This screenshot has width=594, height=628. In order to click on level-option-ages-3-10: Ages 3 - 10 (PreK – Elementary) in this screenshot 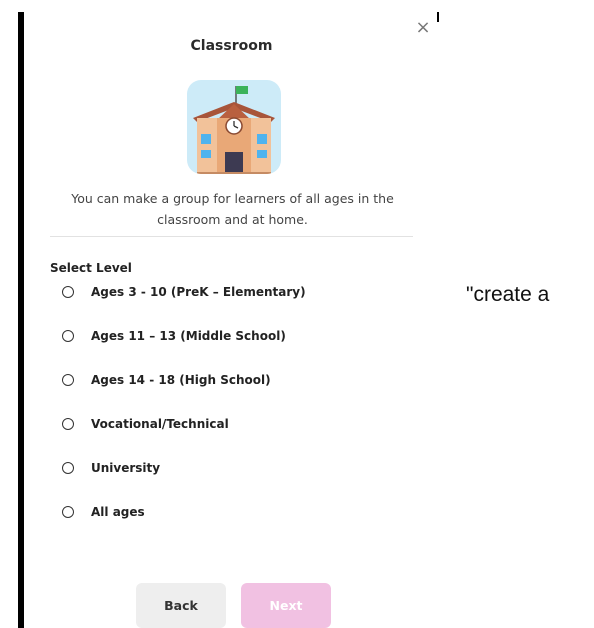, I will do `click(232, 292)`.